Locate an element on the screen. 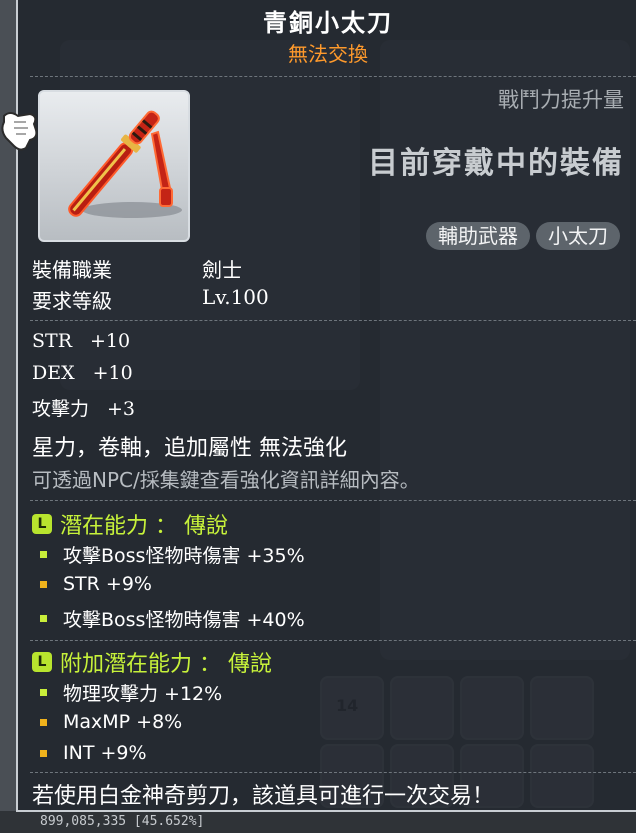  additional-potential-line: INT +9% is located at coordinates (93, 753).